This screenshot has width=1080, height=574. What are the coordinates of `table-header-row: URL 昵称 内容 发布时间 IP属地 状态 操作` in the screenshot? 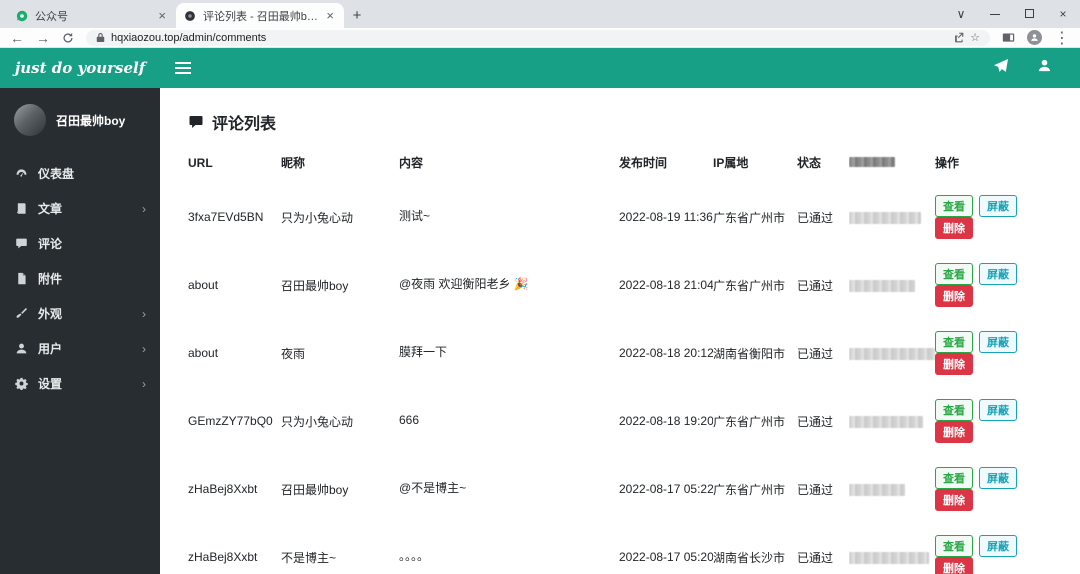 It's located at (622, 163).